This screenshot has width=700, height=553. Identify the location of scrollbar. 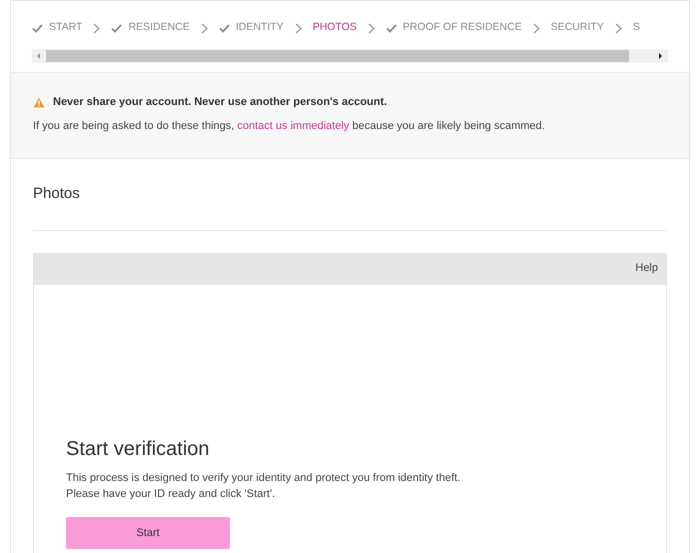
(350, 56).